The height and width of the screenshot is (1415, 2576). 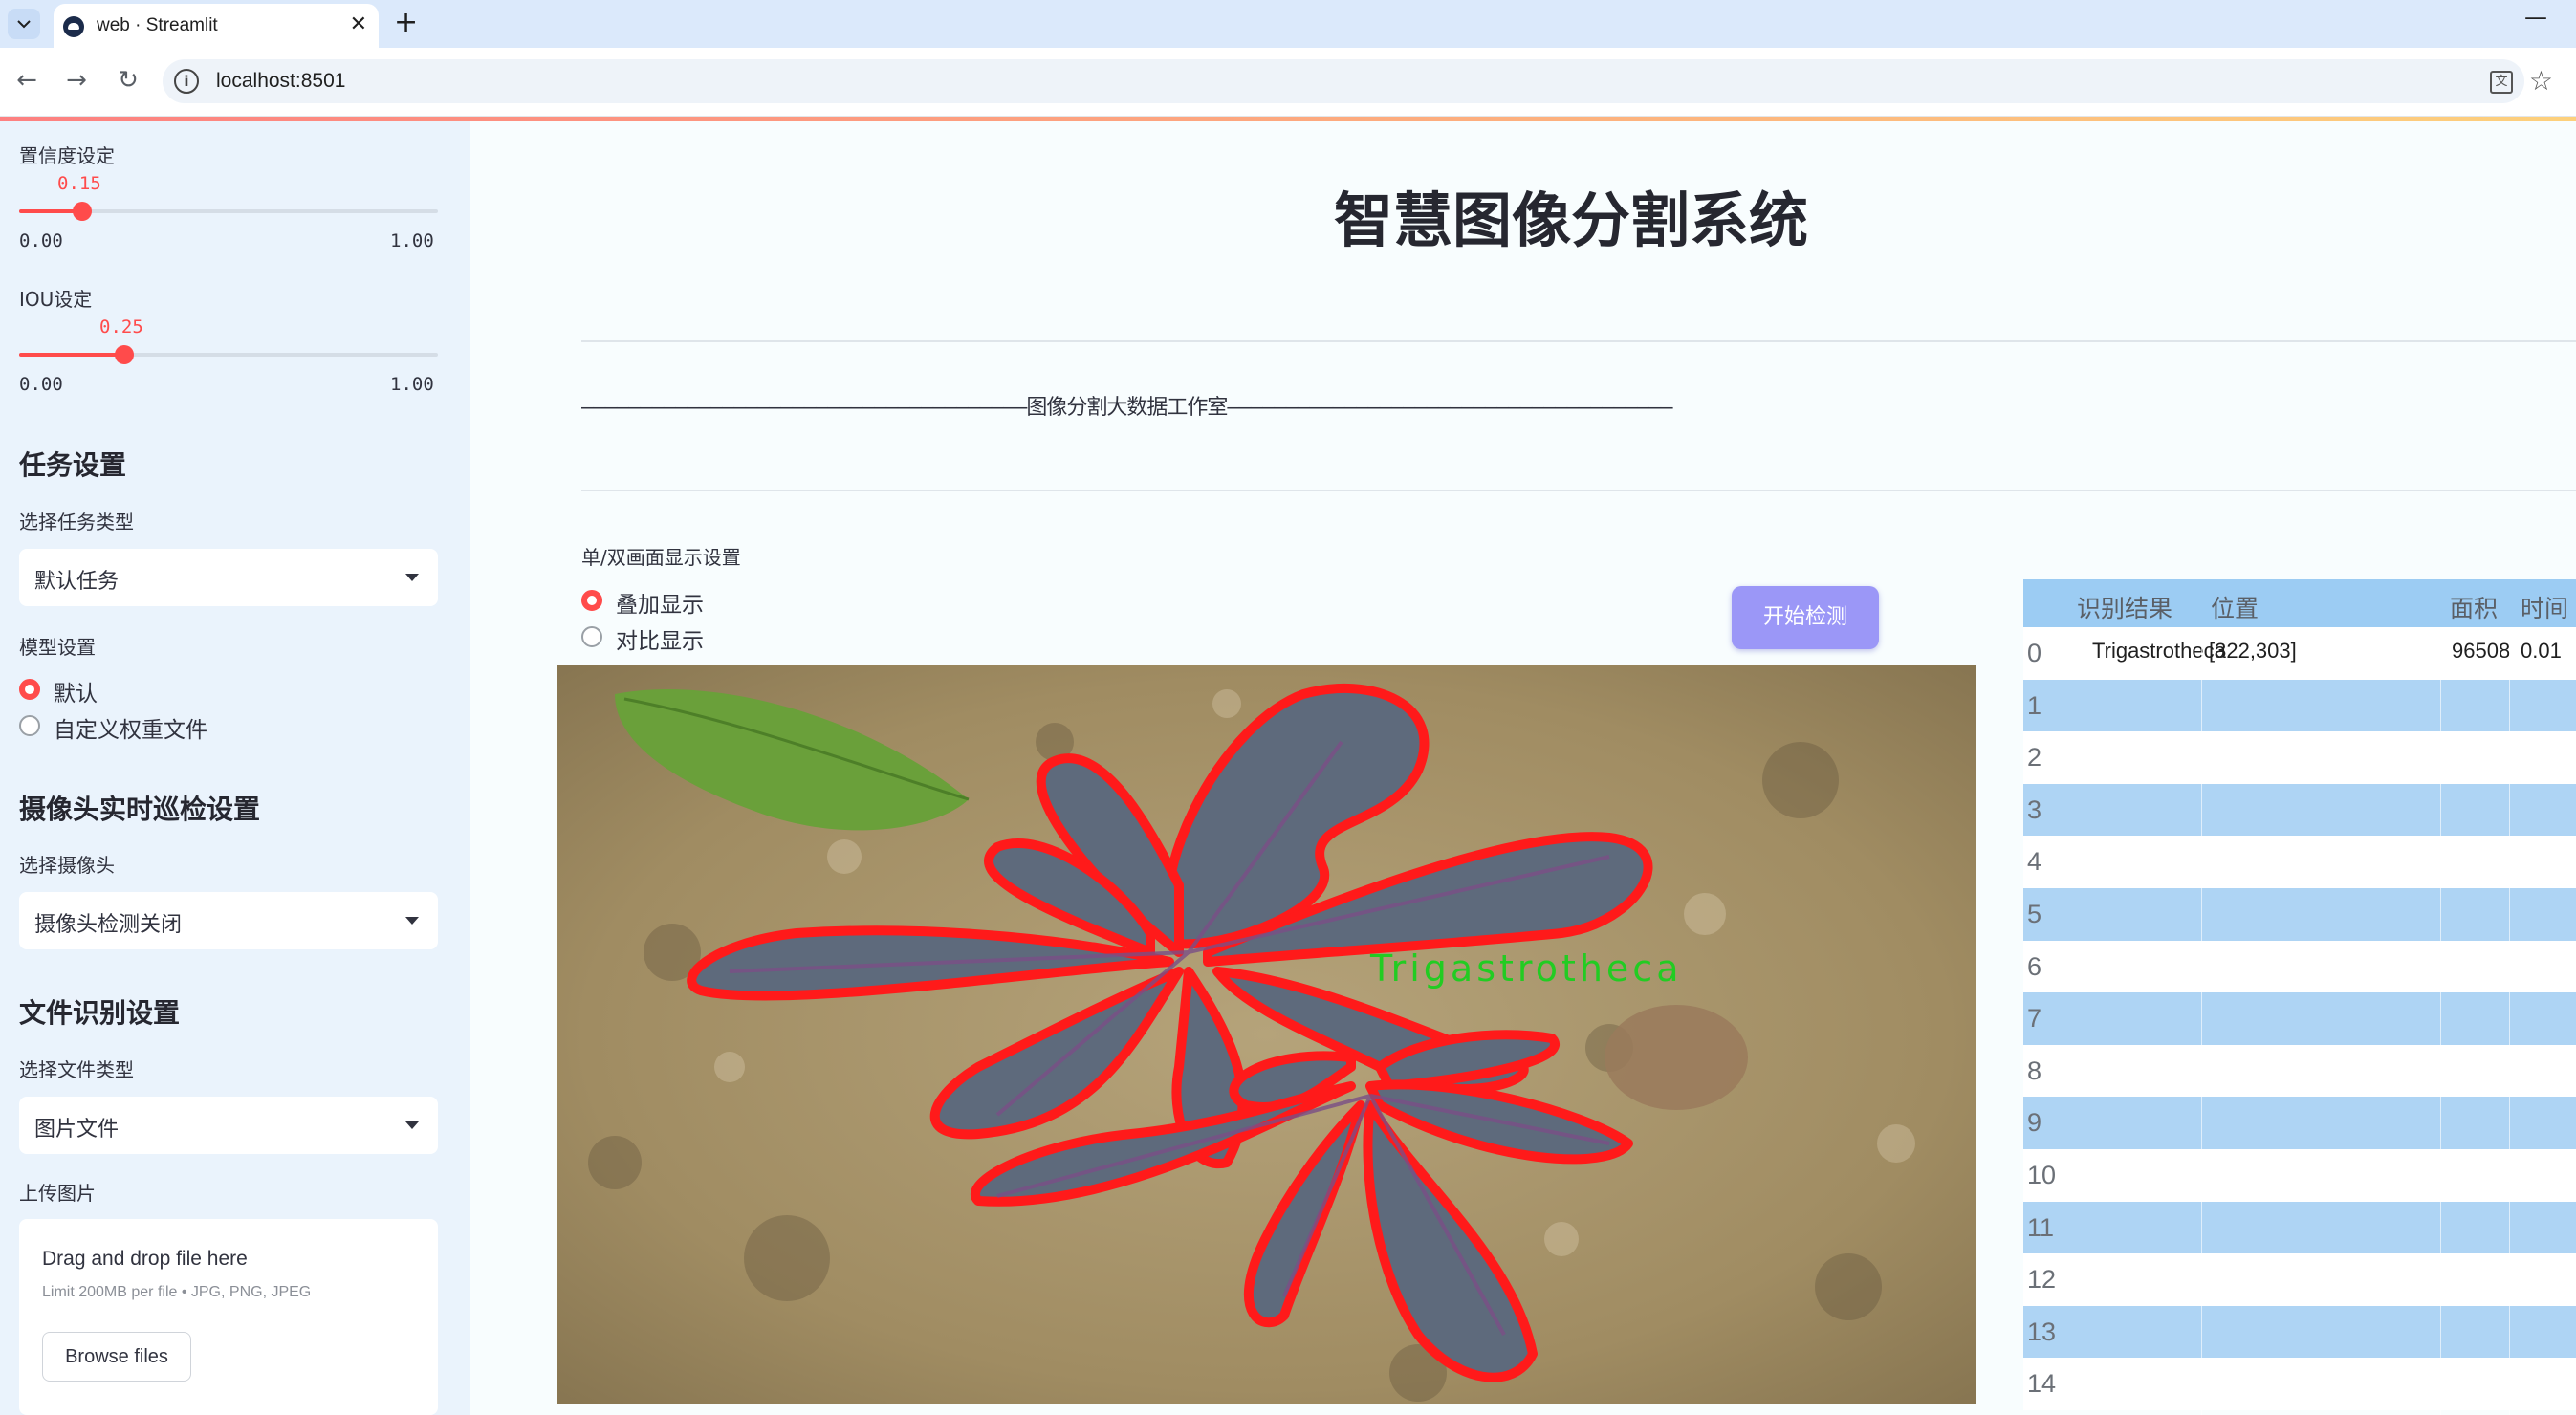 What do you see at coordinates (2299, 1280) in the screenshot?
I see `table-row: 12` at bounding box center [2299, 1280].